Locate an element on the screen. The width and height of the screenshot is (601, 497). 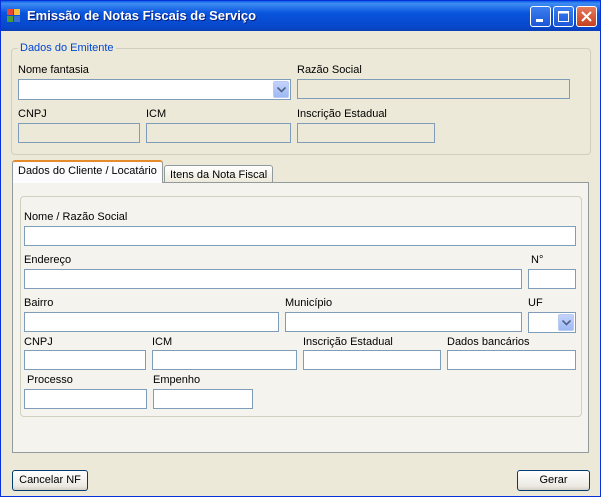
empenho-label: Empenho is located at coordinates (177, 380).